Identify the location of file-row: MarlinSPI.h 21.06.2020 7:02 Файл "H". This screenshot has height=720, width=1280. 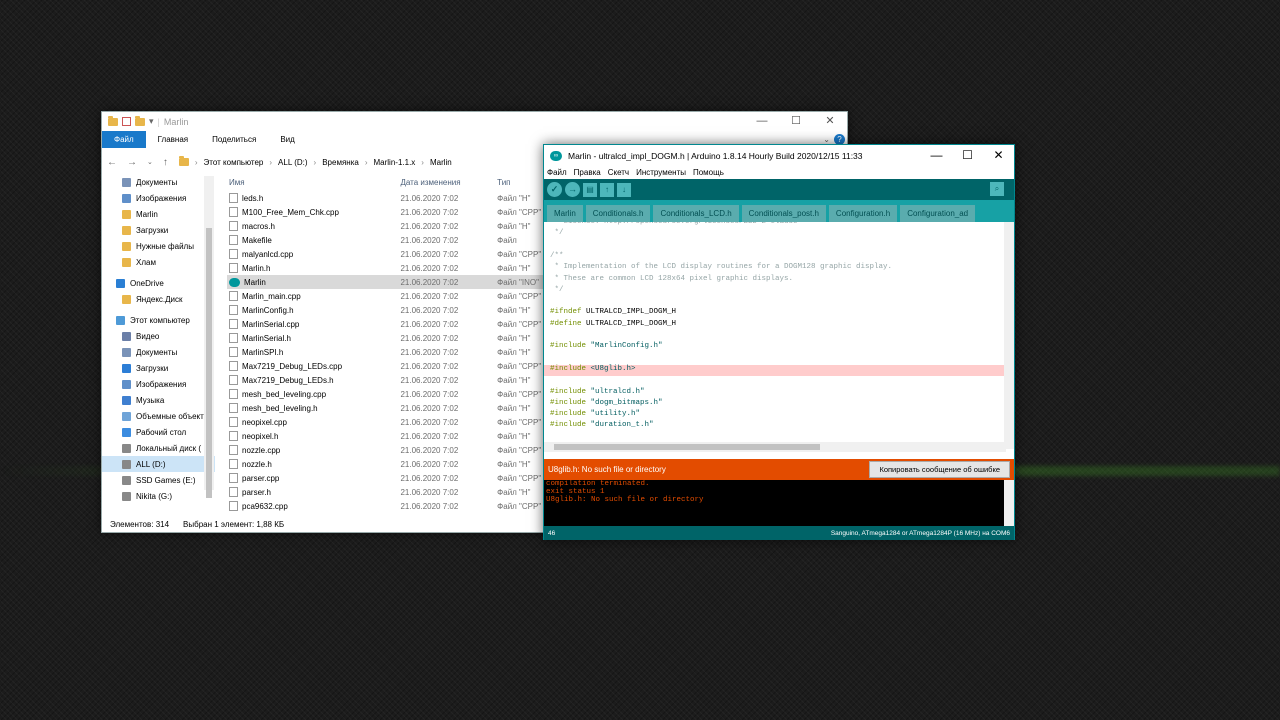
(387, 352).